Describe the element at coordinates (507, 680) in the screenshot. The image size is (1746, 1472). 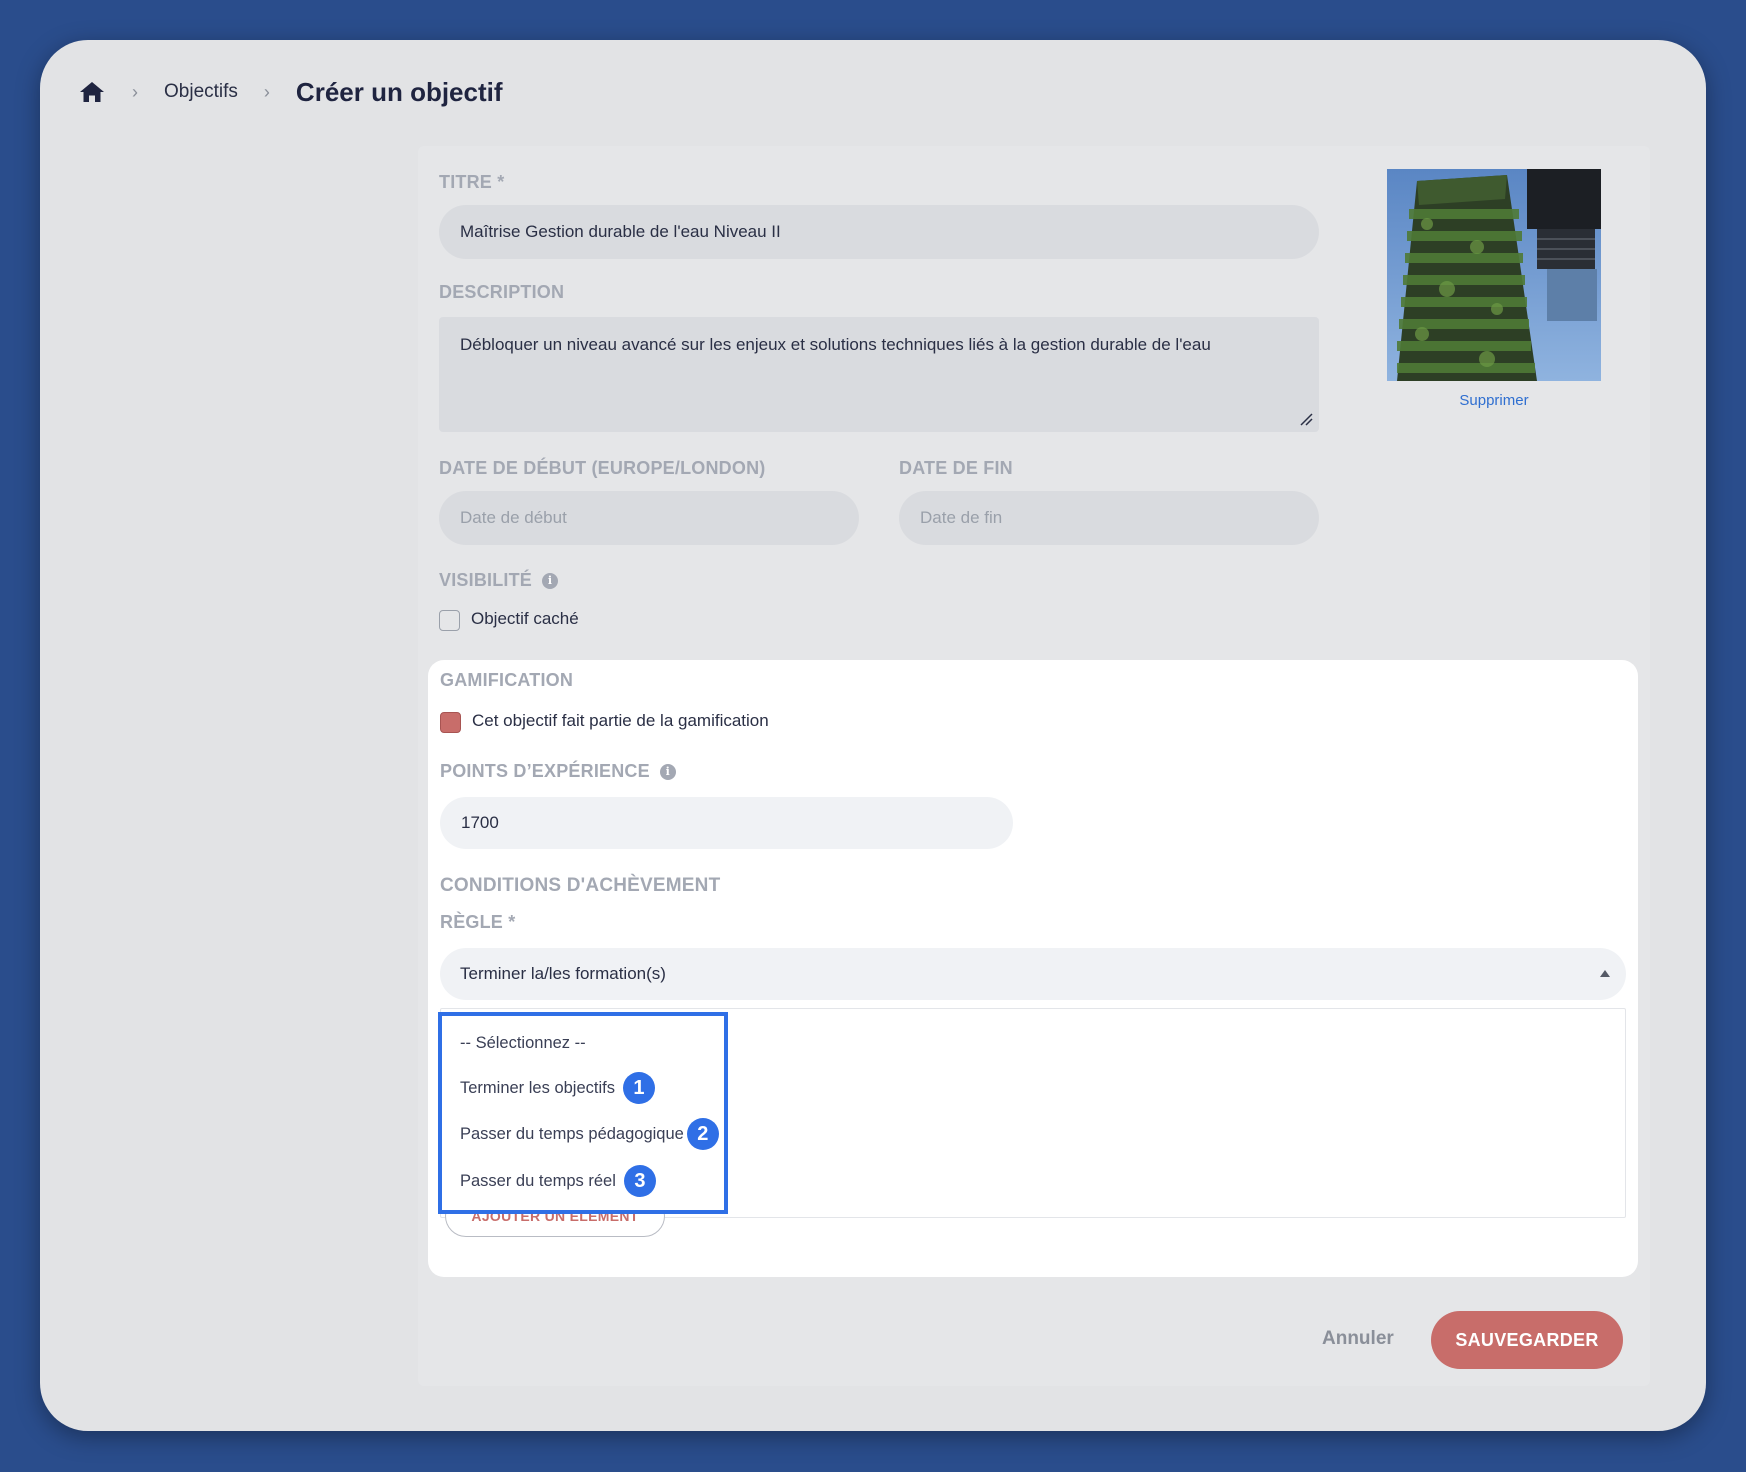
I see `gamification-label: GAMIFICATION` at that location.